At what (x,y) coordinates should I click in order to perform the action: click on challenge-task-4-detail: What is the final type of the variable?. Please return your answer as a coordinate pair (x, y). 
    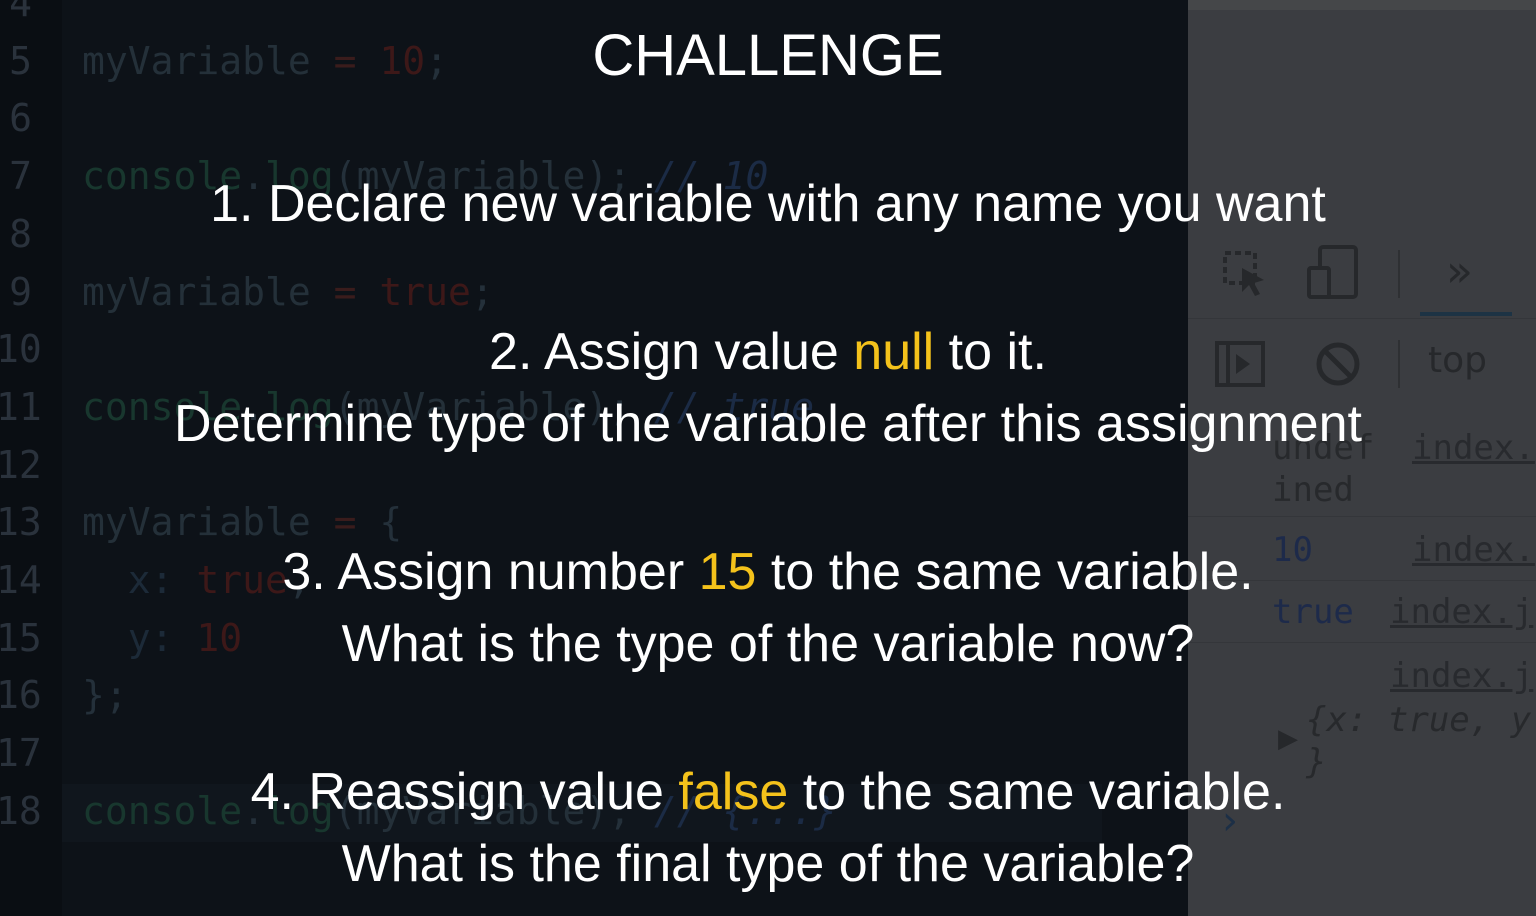
    Looking at the image, I should click on (768, 864).